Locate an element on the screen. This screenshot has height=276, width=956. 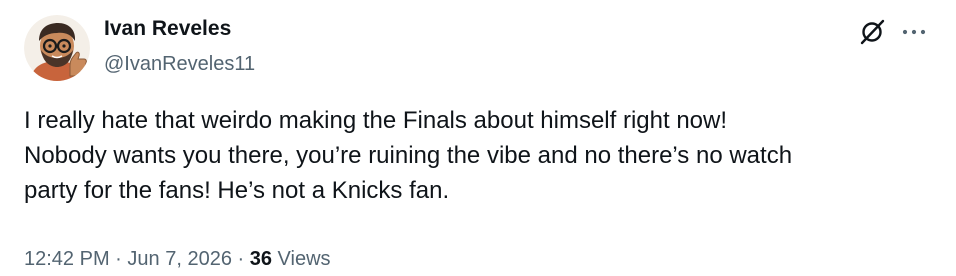
tweet-date: Jun 7, 2026 is located at coordinates (179, 259).